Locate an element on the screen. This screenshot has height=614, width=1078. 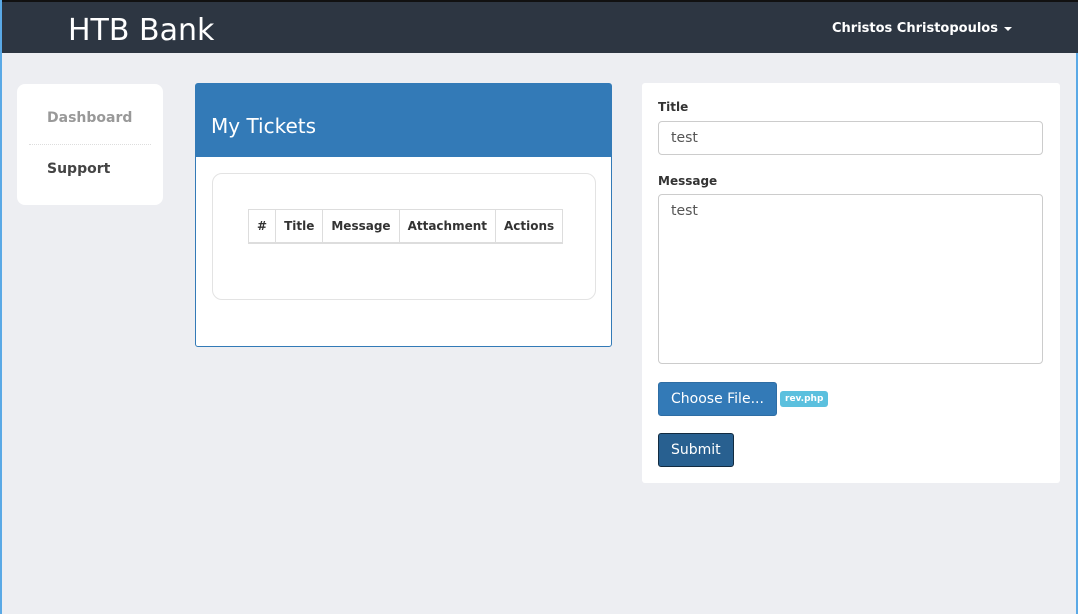
col-header: Message is located at coordinates (361, 226).